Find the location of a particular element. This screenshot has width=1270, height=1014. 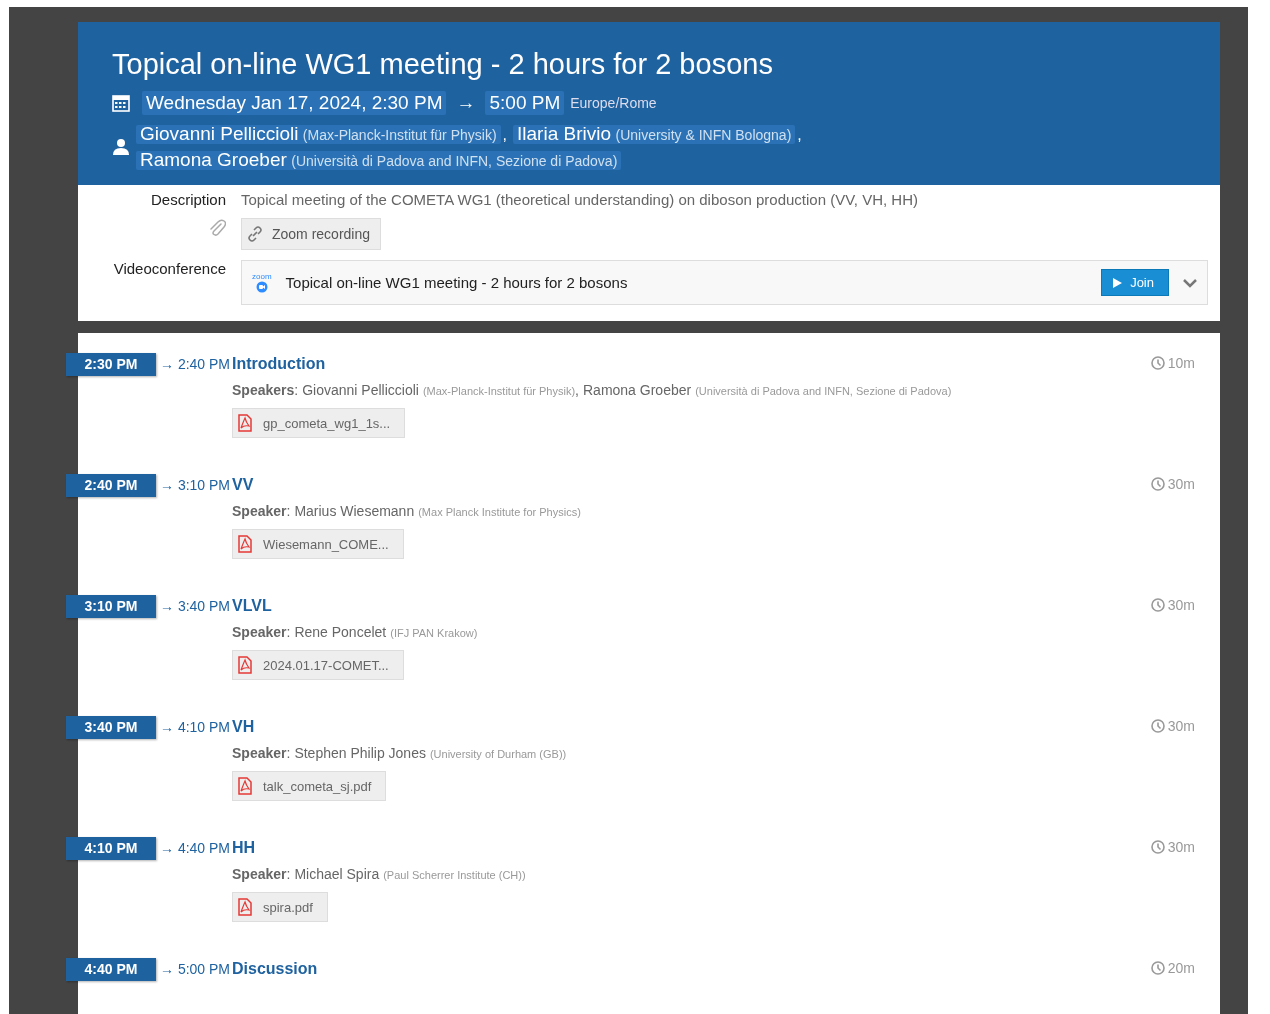

speaker-name: Ramona Groeber is located at coordinates (637, 390).